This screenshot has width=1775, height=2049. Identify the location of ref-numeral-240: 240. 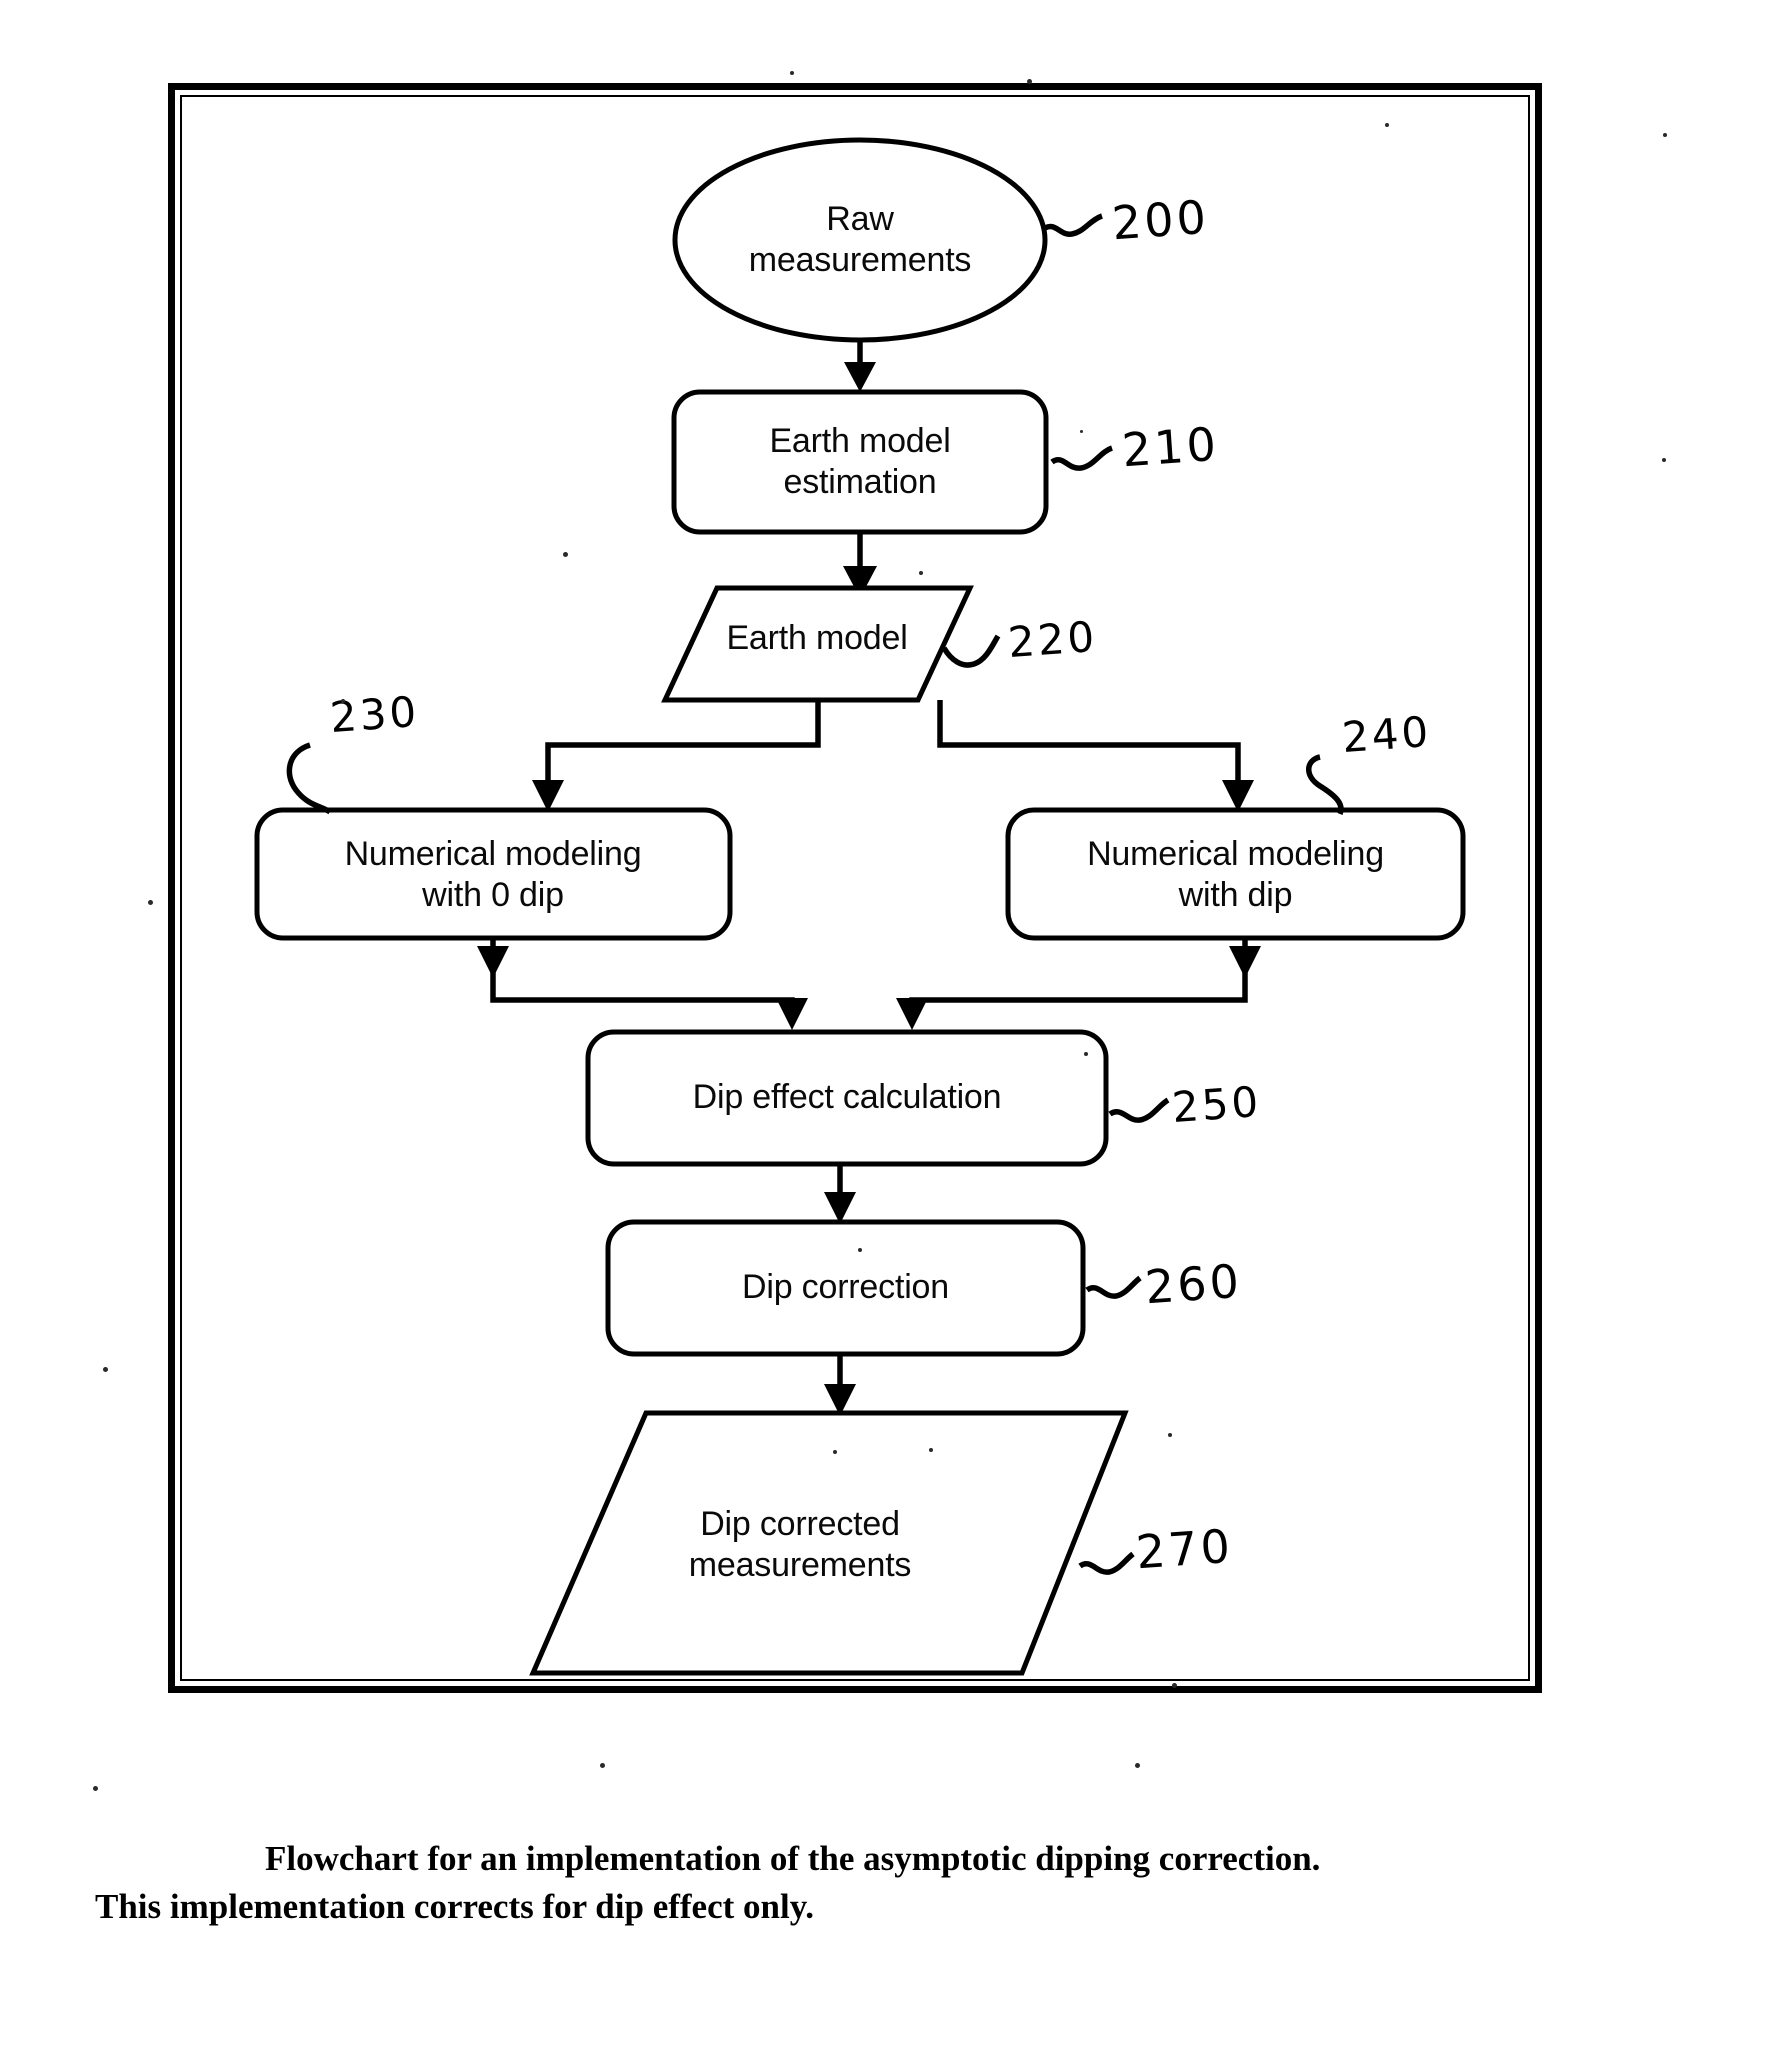
(1386, 734).